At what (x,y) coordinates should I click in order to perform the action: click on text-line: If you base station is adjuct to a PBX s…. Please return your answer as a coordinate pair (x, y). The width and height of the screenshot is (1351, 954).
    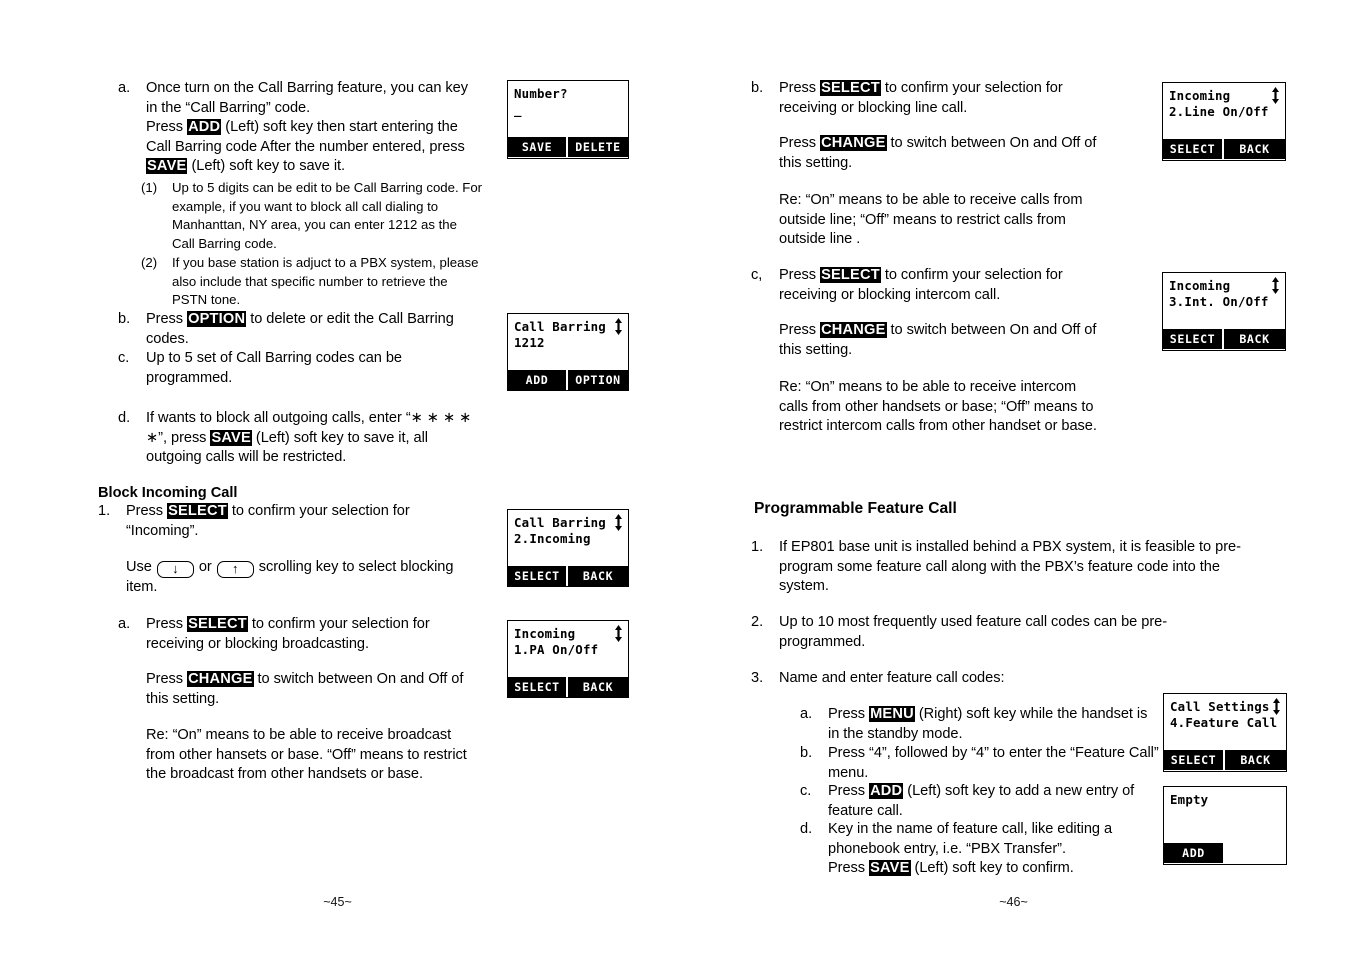
    Looking at the image, I should click on (325, 262).